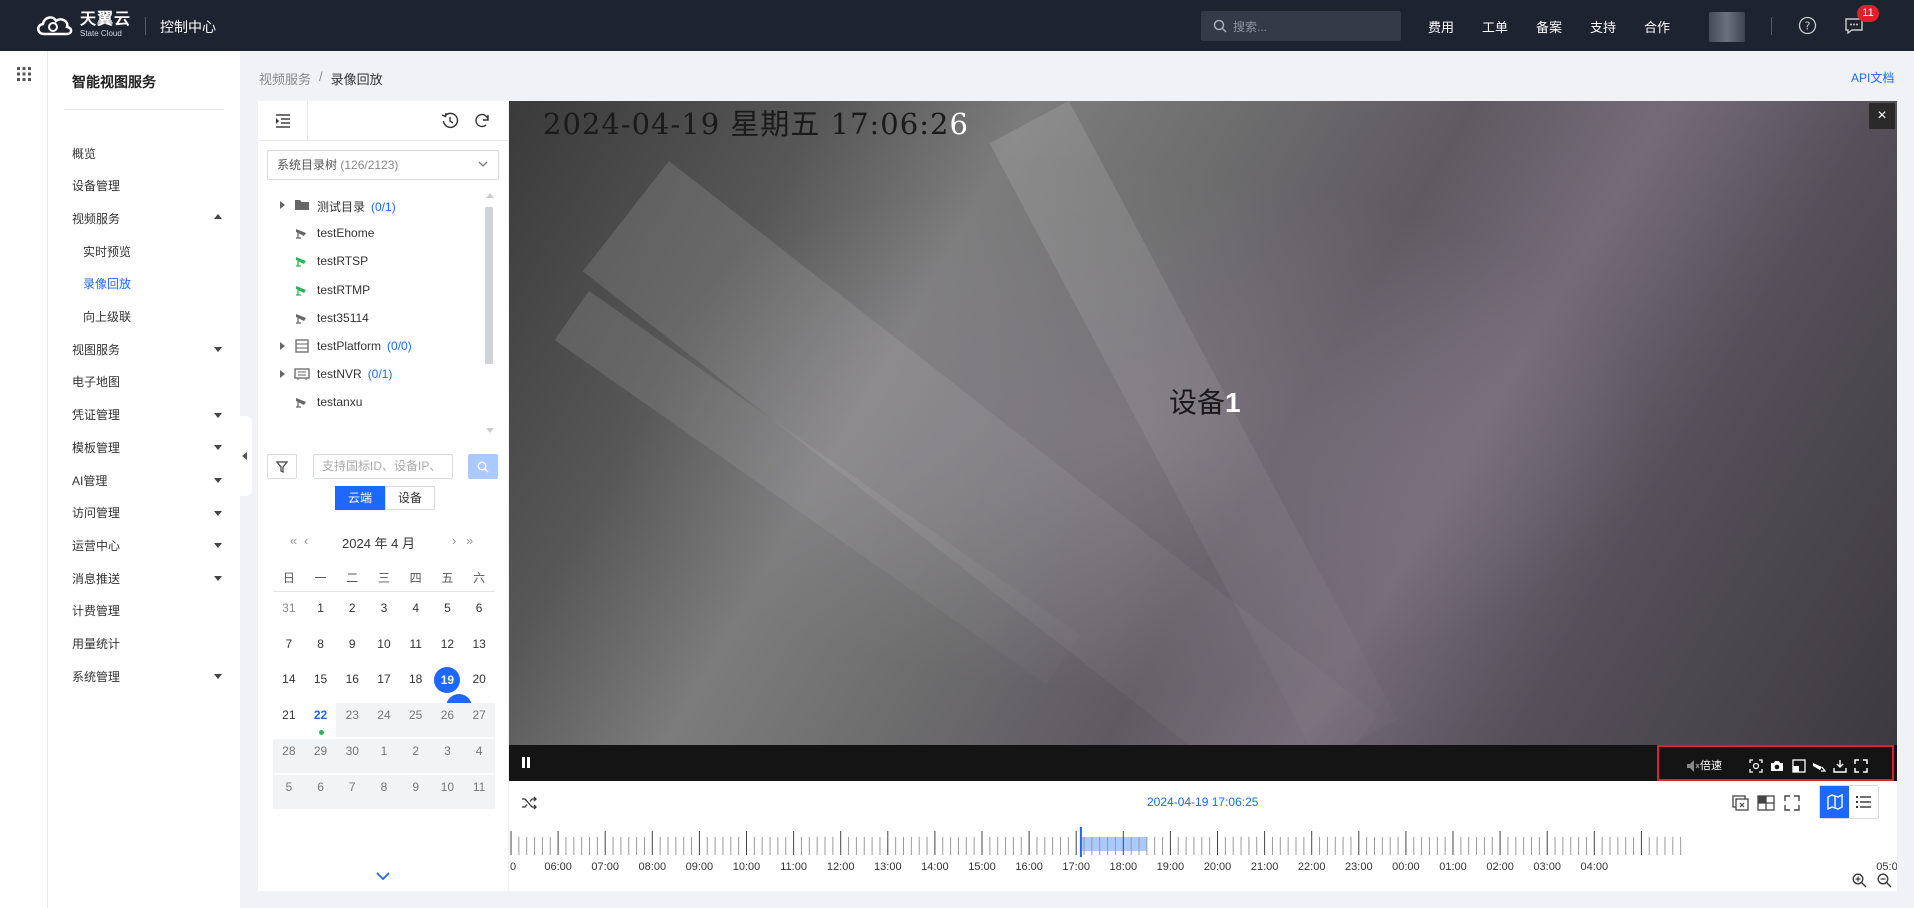 This screenshot has height=908, width=1914. I want to click on calendar-day: 26, so click(447, 720).